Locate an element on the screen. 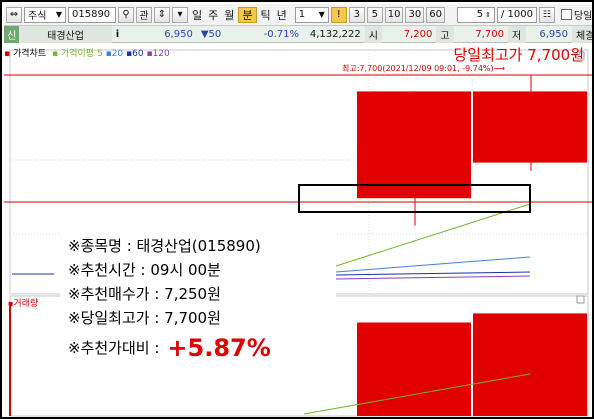 The image size is (594, 419). day-high-title: 당일최고가 7,700원 is located at coordinates (518, 55).